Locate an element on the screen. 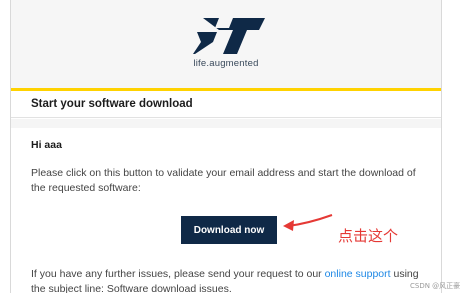  section-spacer is located at coordinates (226, 123).